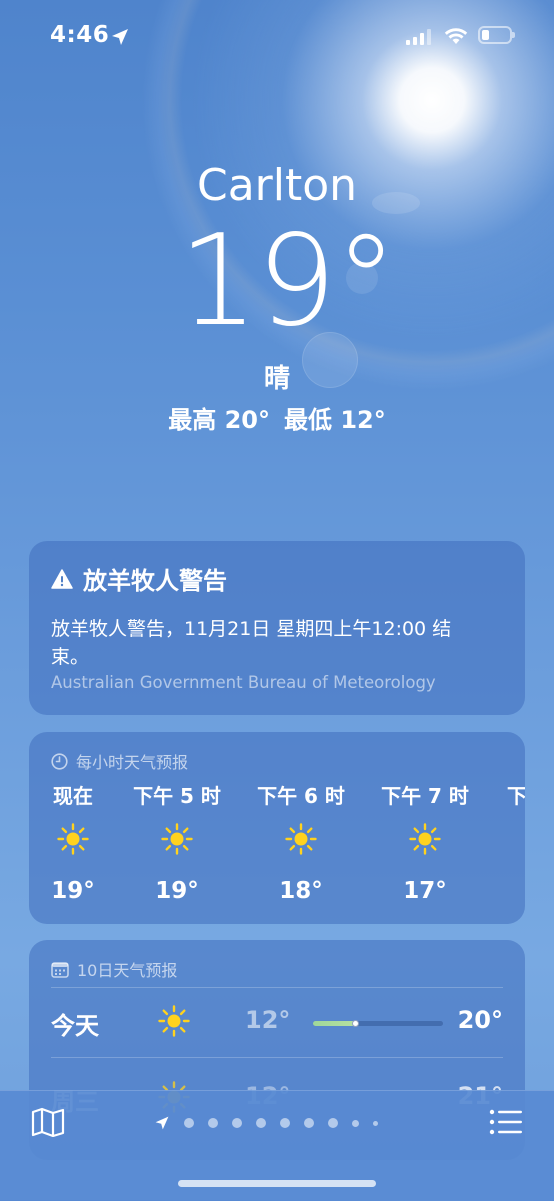 The width and height of the screenshot is (554, 1201). What do you see at coordinates (155, 581) in the screenshot?
I see `alert-title-text: 放羊牧人警告` at bounding box center [155, 581].